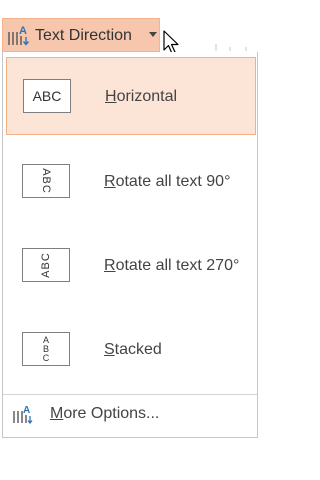 This screenshot has height=480, width=320. I want to click on menu-item-label: Rotate all text 90°, so click(167, 182).